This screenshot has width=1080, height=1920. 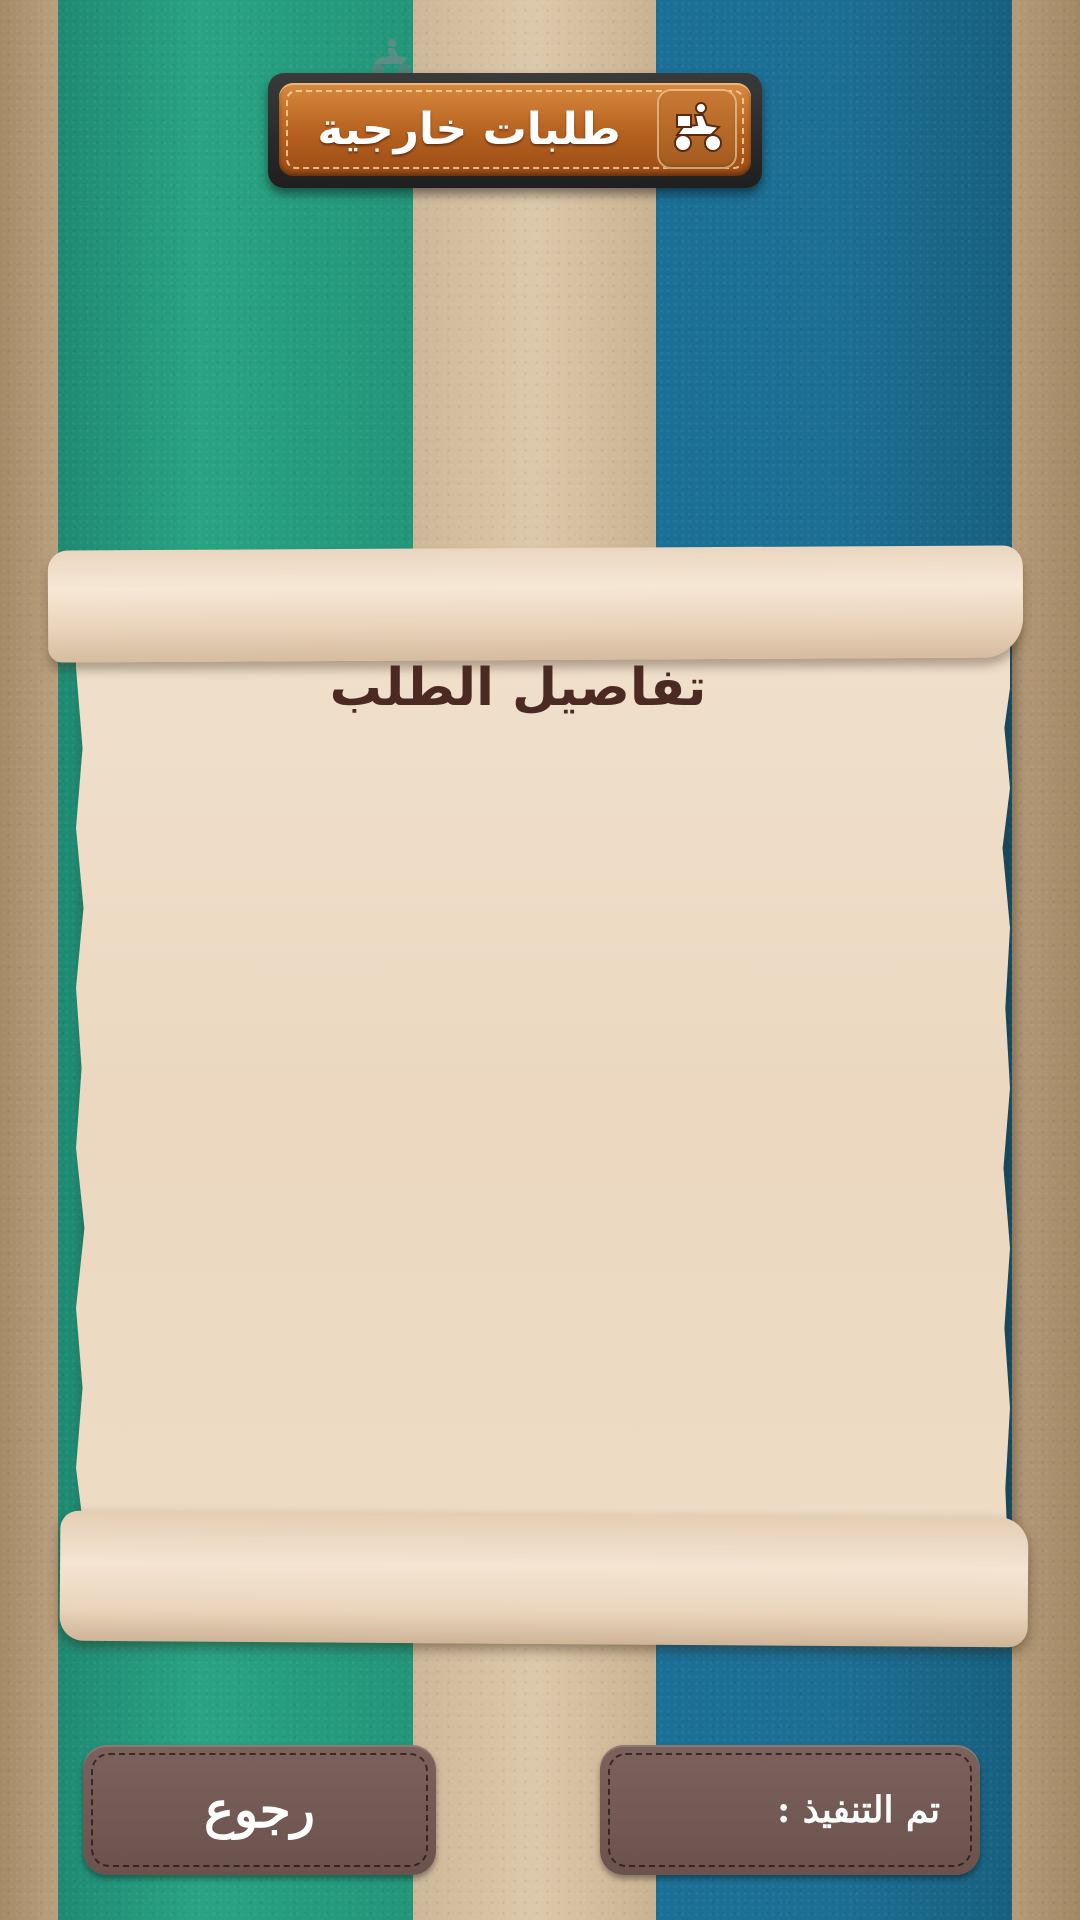 What do you see at coordinates (469, 129) in the screenshot?
I see `page-title: طلبات خارجية` at bounding box center [469, 129].